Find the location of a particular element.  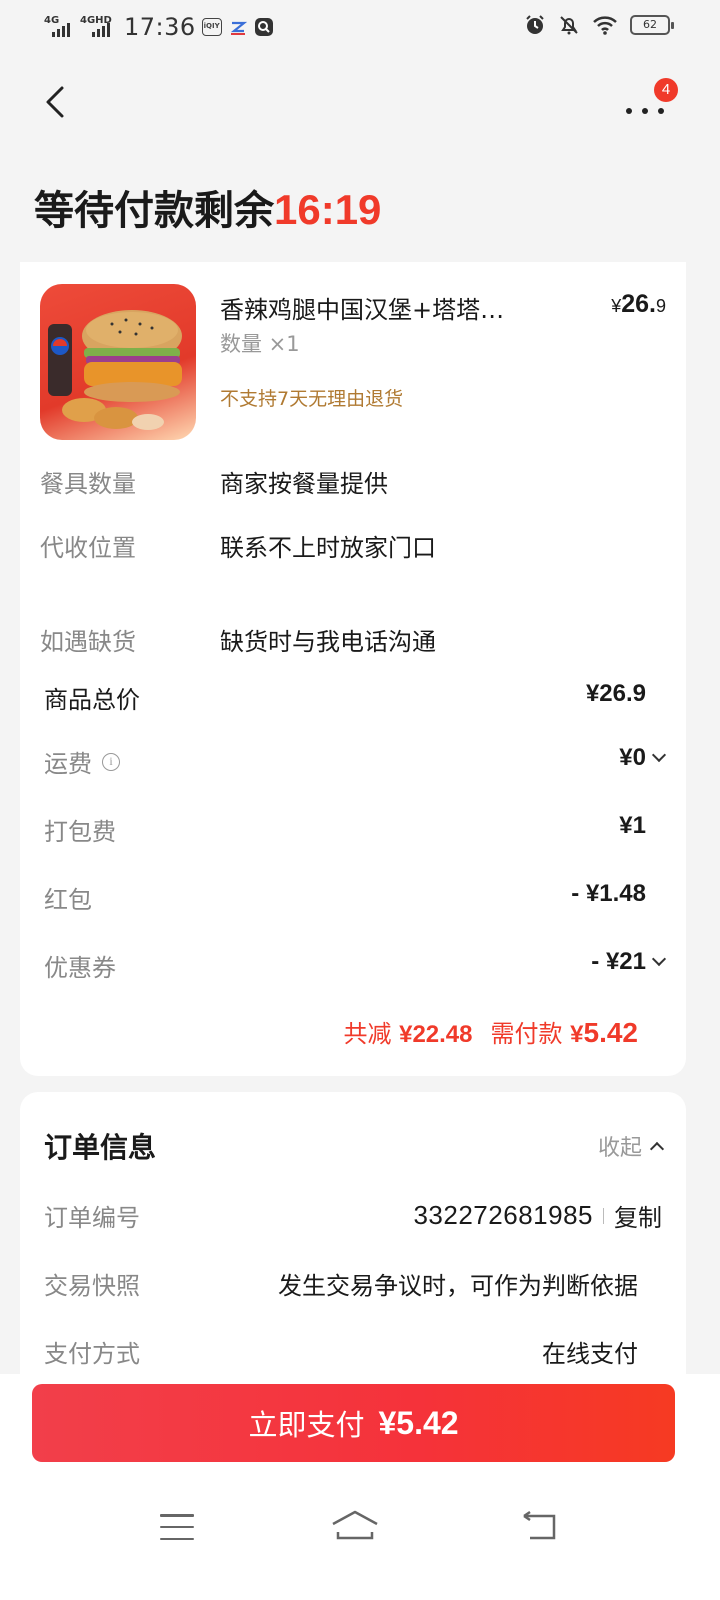

search-app-icon is located at coordinates (263, 27).